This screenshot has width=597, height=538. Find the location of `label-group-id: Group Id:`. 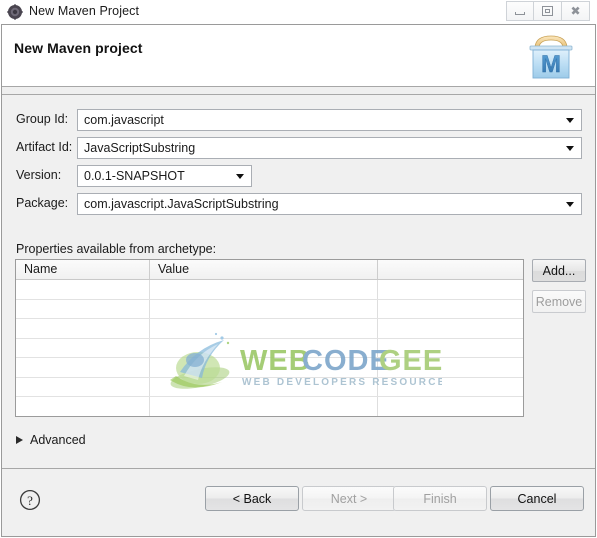

label-group-id: Group Id: is located at coordinates (42, 119).